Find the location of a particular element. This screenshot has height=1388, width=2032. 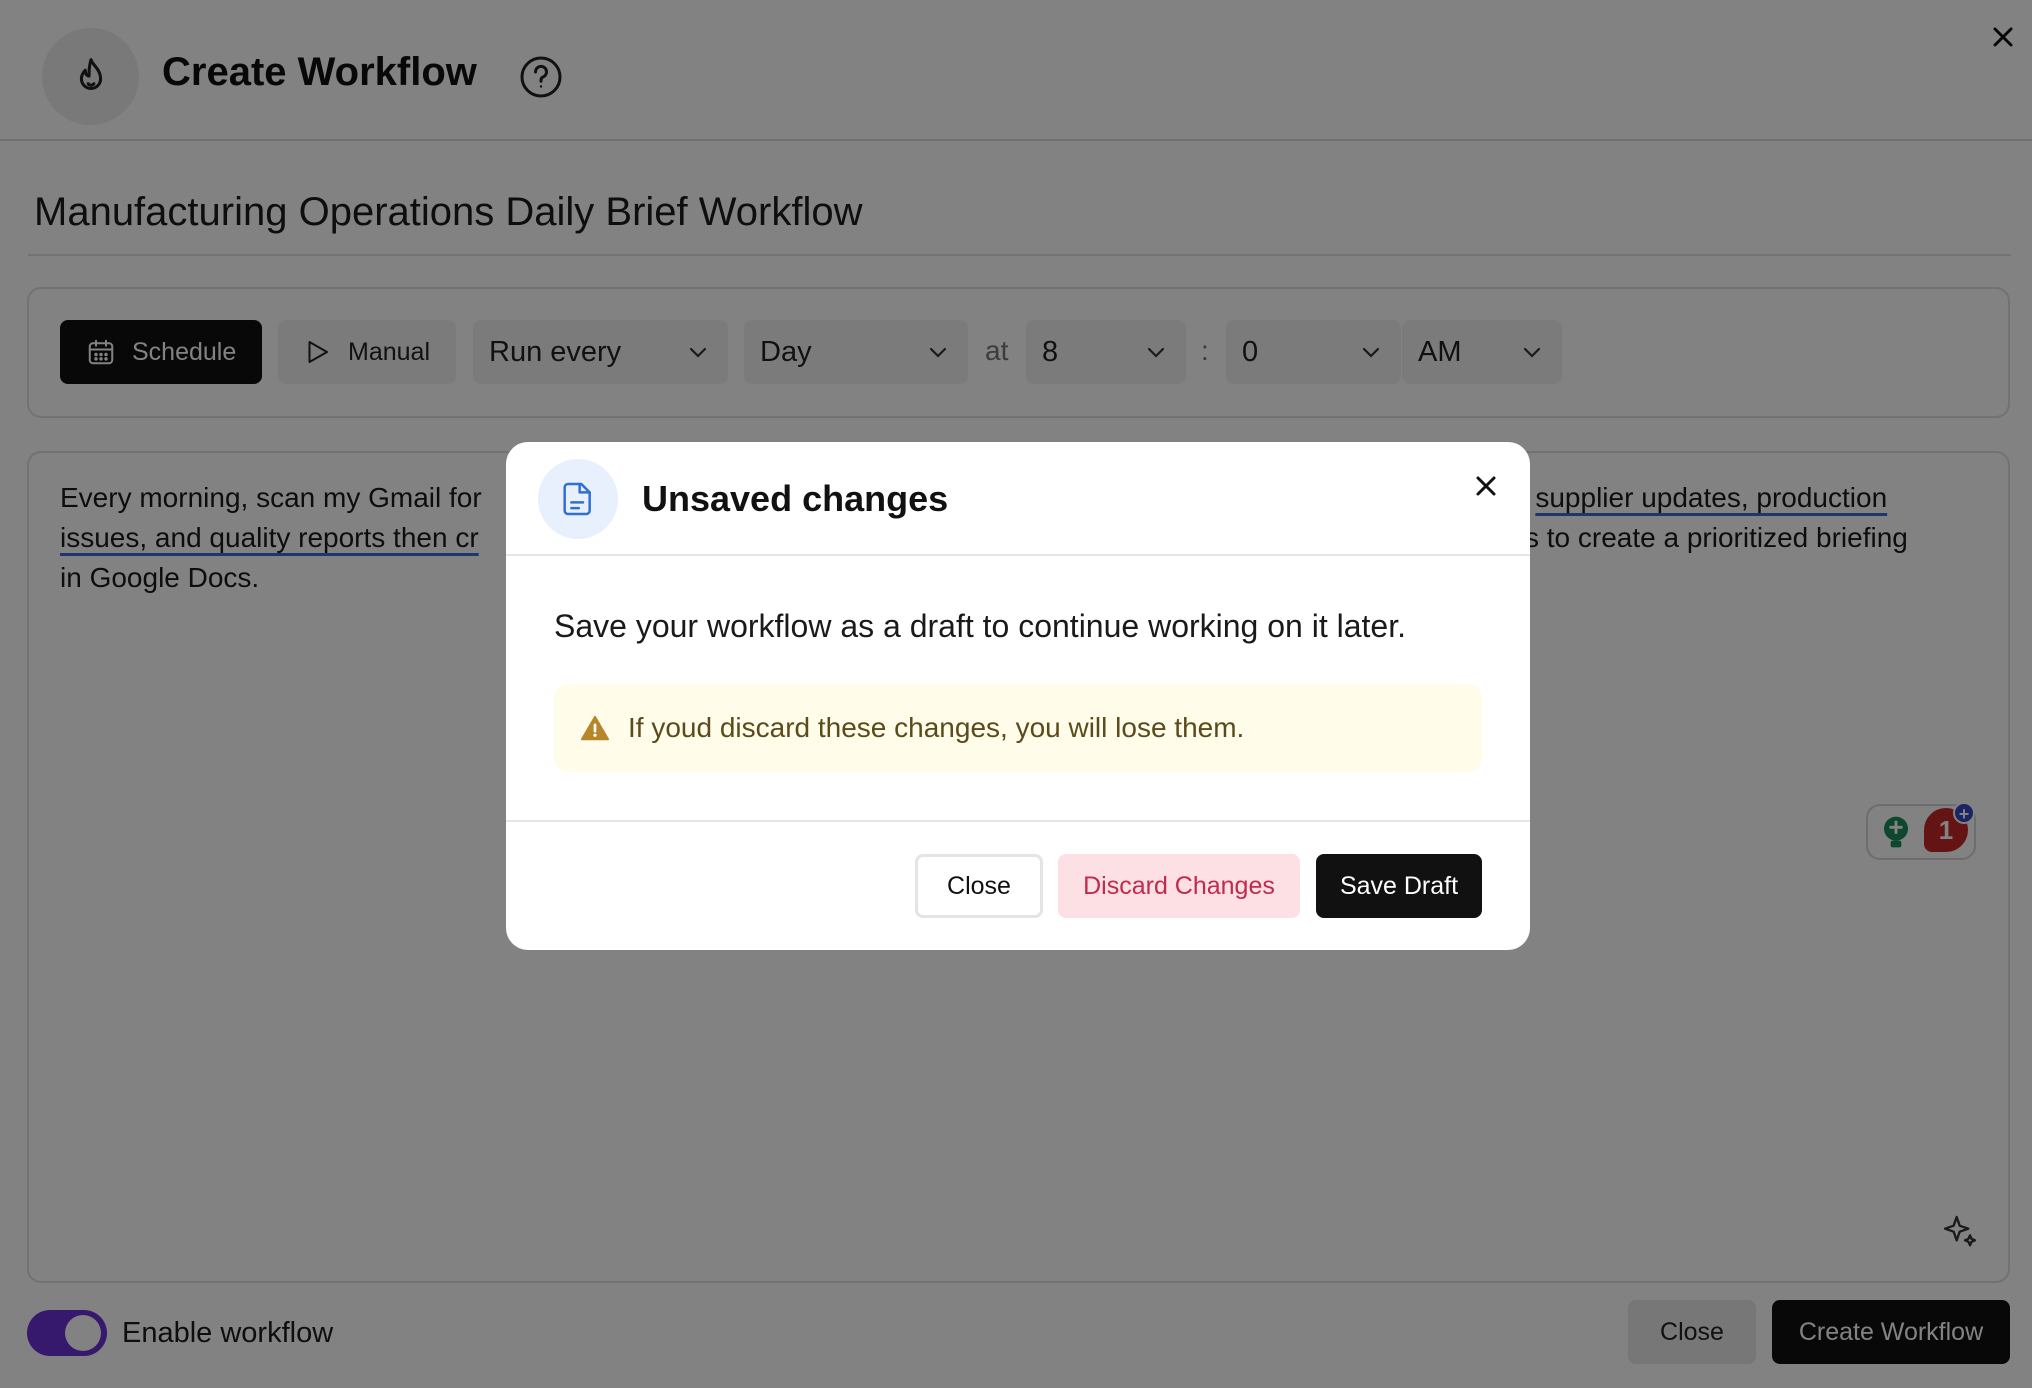

close-icon is located at coordinates (1486, 486).